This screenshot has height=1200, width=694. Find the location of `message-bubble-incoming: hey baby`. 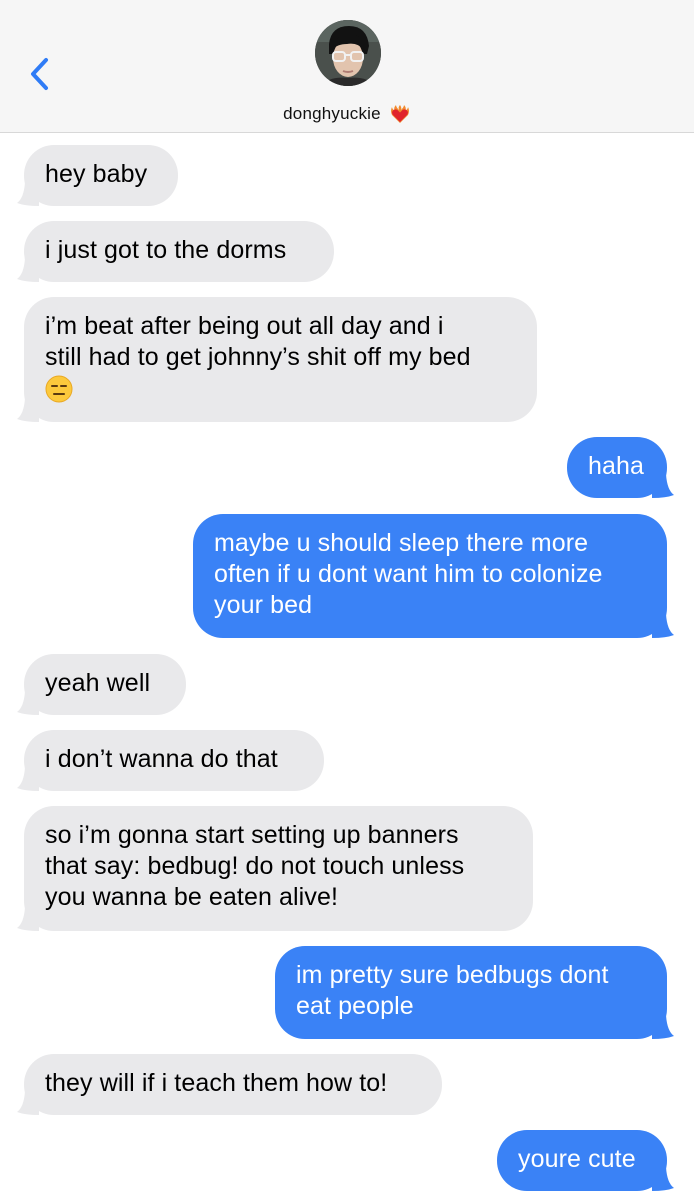

message-bubble-incoming: hey baby is located at coordinates (97, 175).